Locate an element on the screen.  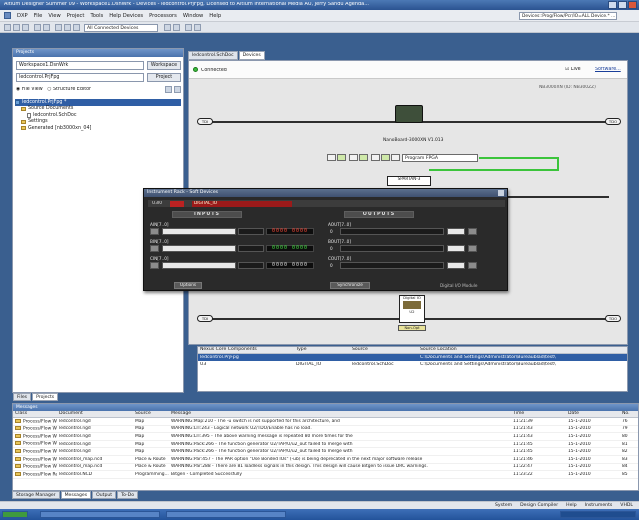
col-message: Message is located at coordinates (340, 414).